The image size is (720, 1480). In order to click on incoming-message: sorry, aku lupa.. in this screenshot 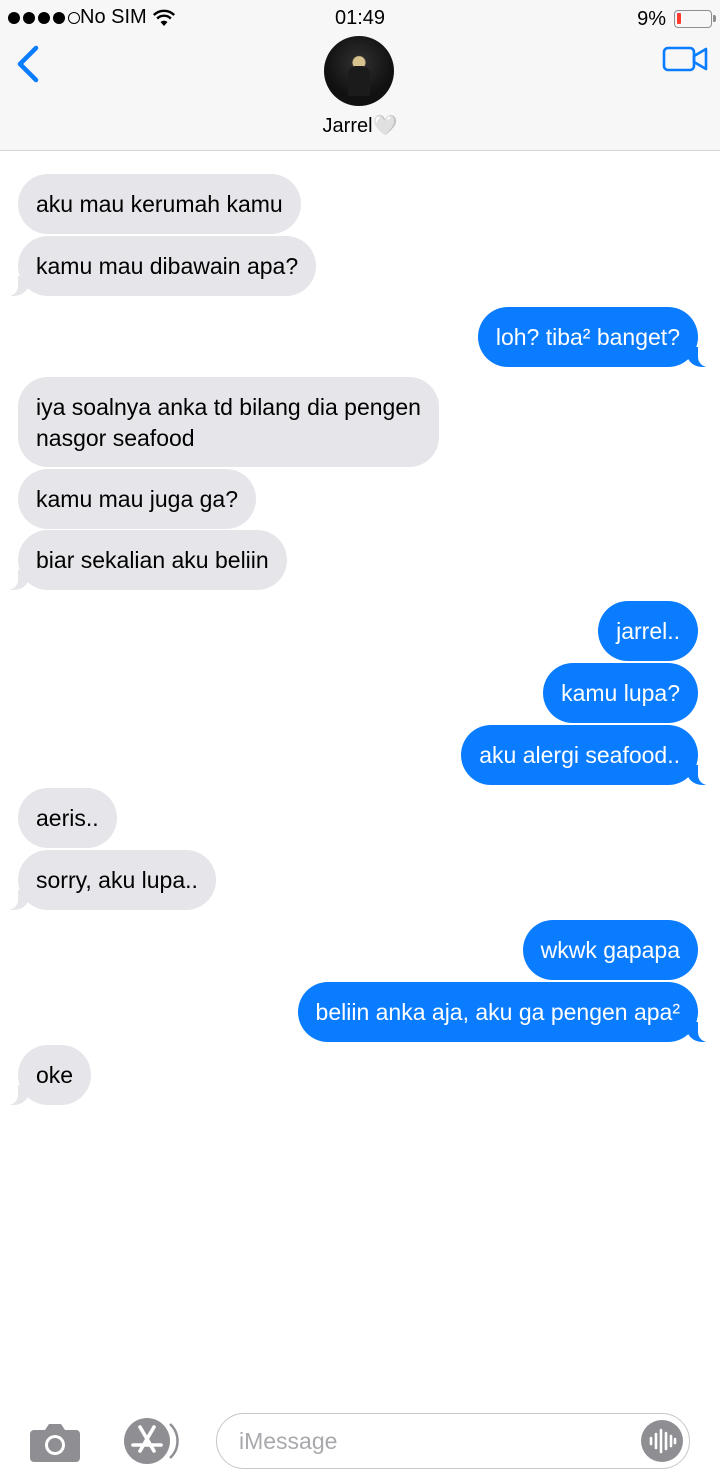, I will do `click(109, 880)`.